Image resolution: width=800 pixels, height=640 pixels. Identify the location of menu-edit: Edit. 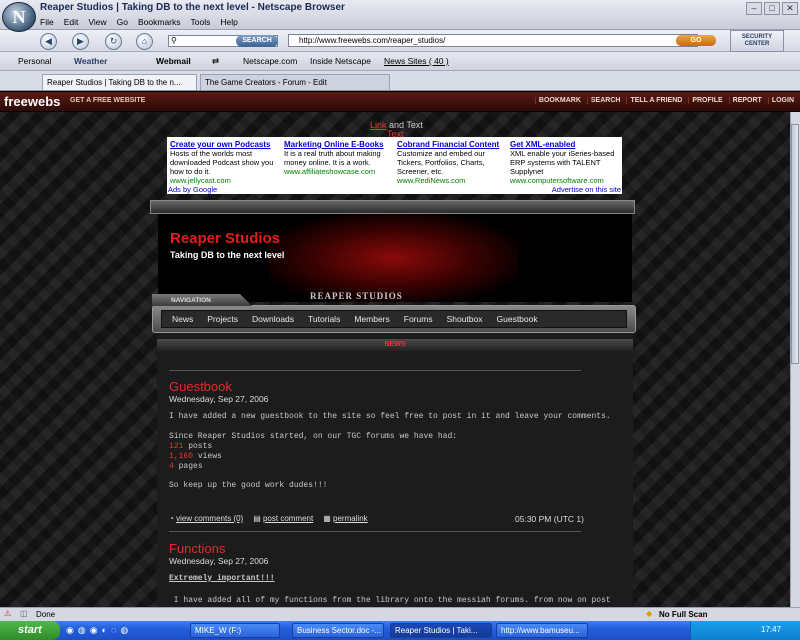
(71, 22).